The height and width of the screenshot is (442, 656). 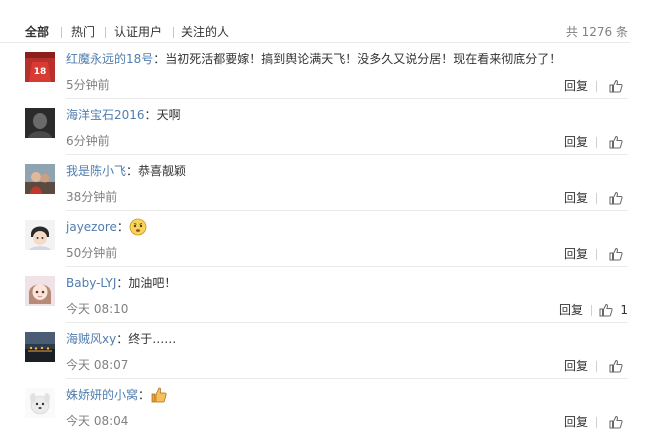 I want to click on comment-filter-tabs: 全部 热门 认证用户 关注的人 共 1276 条, so click(x=328, y=21).